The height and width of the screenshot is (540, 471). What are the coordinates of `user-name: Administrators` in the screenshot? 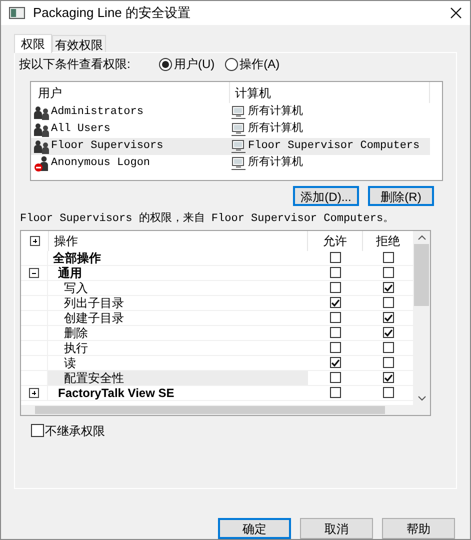 It's located at (97, 112).